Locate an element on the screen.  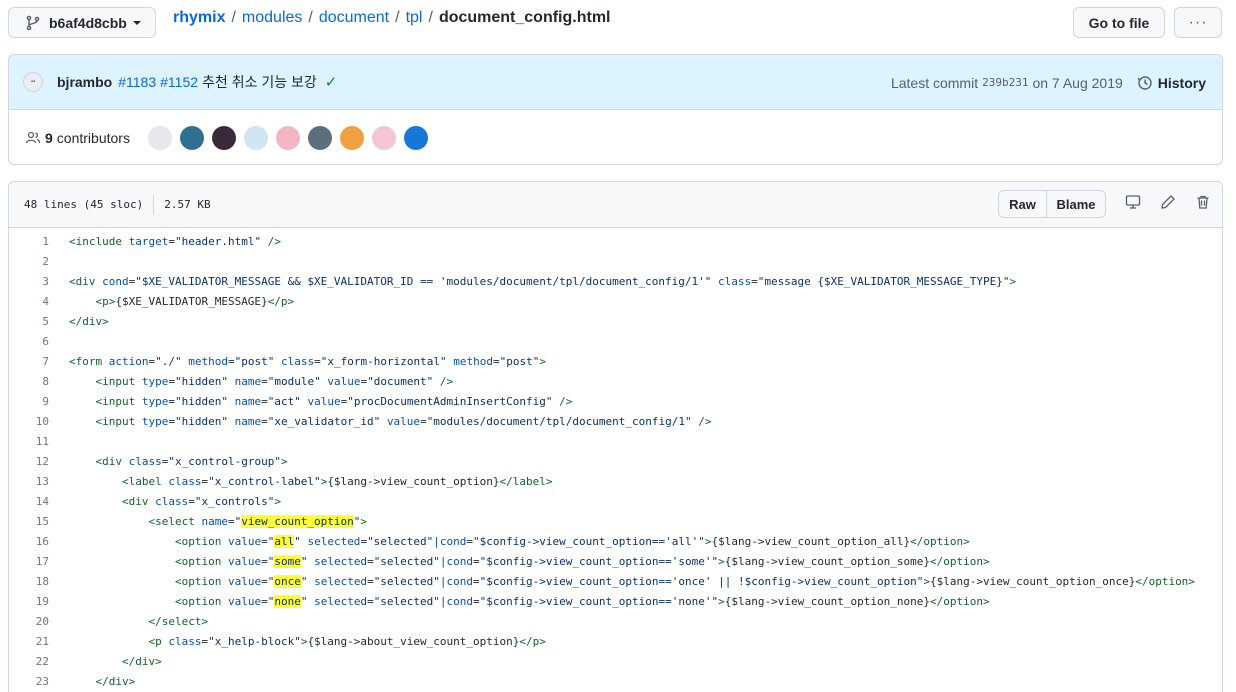
breadcrumb-file: document_config.html is located at coordinates (524, 17).